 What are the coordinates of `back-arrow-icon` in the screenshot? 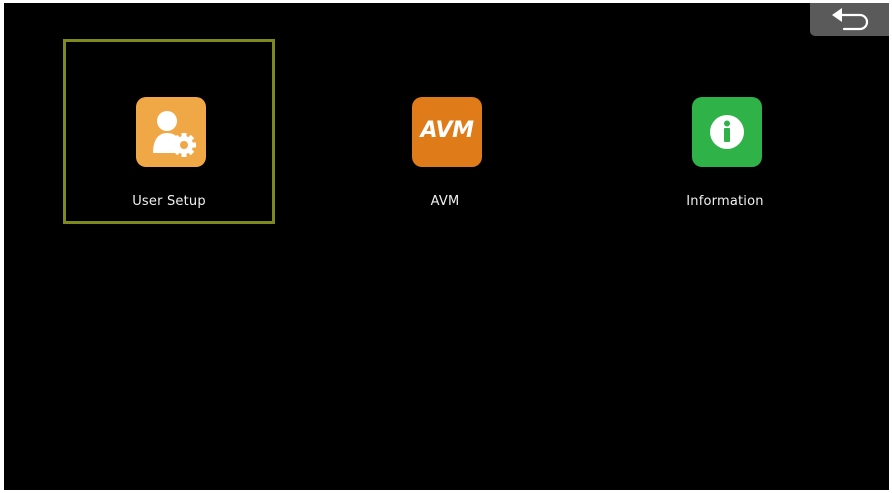 It's located at (850, 19).